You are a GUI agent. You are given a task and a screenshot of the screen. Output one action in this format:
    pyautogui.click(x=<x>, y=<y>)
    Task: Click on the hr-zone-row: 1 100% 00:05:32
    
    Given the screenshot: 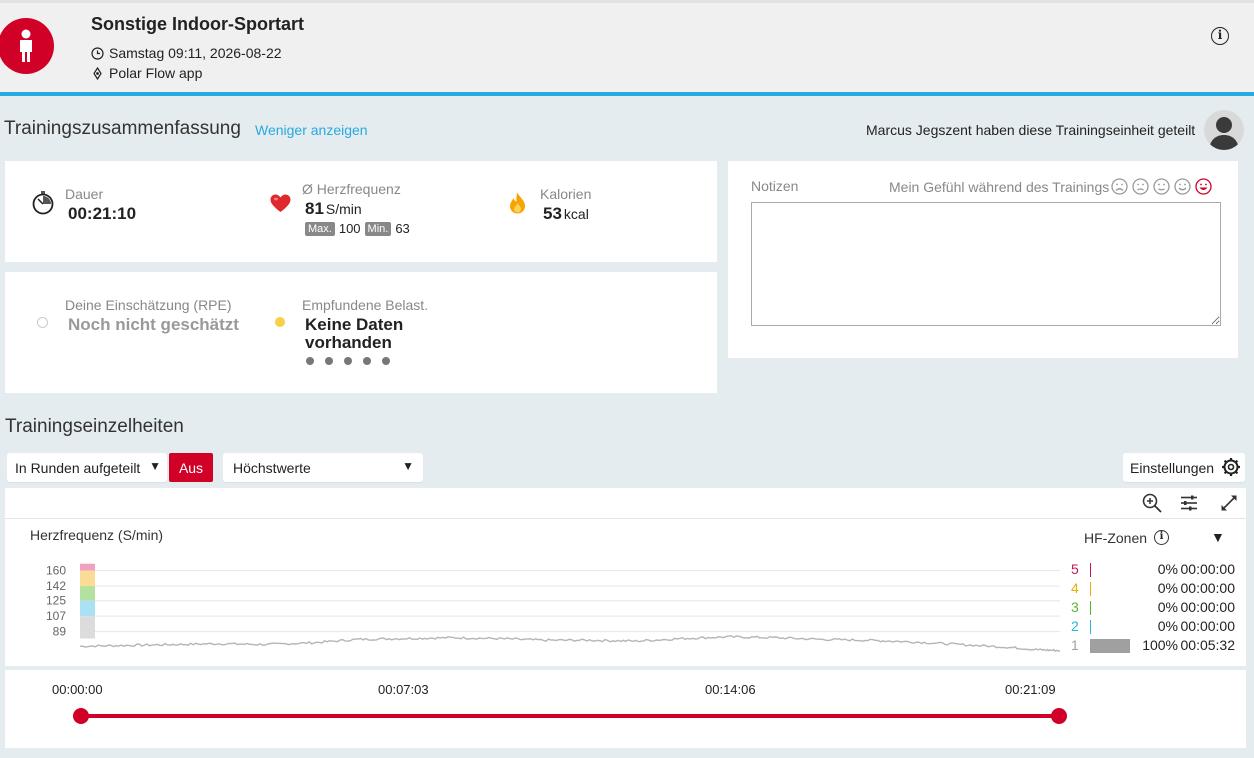 What is the action you would take?
    pyautogui.click(x=1156, y=646)
    